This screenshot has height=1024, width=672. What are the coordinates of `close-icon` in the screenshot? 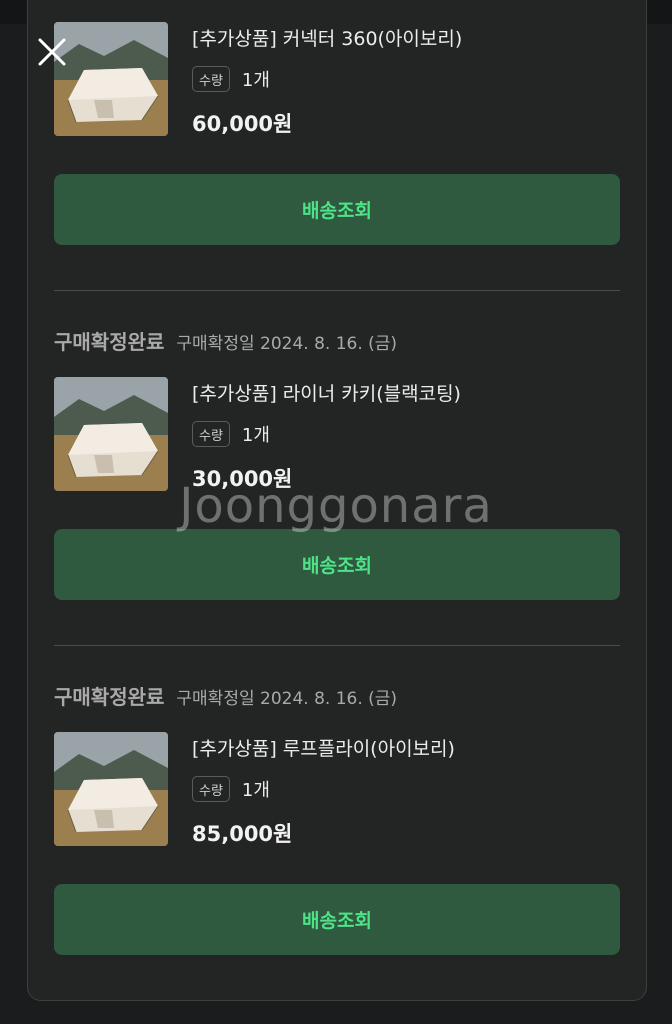 It's located at (52, 52).